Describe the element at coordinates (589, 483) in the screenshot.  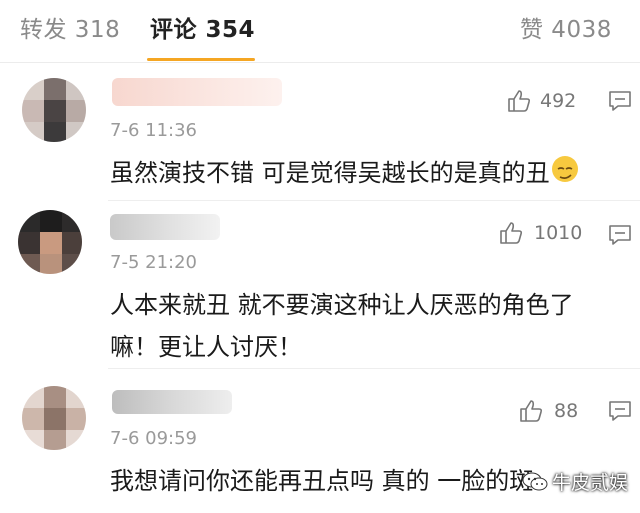
I see `watermark-text: 牛皮贰娱` at that location.